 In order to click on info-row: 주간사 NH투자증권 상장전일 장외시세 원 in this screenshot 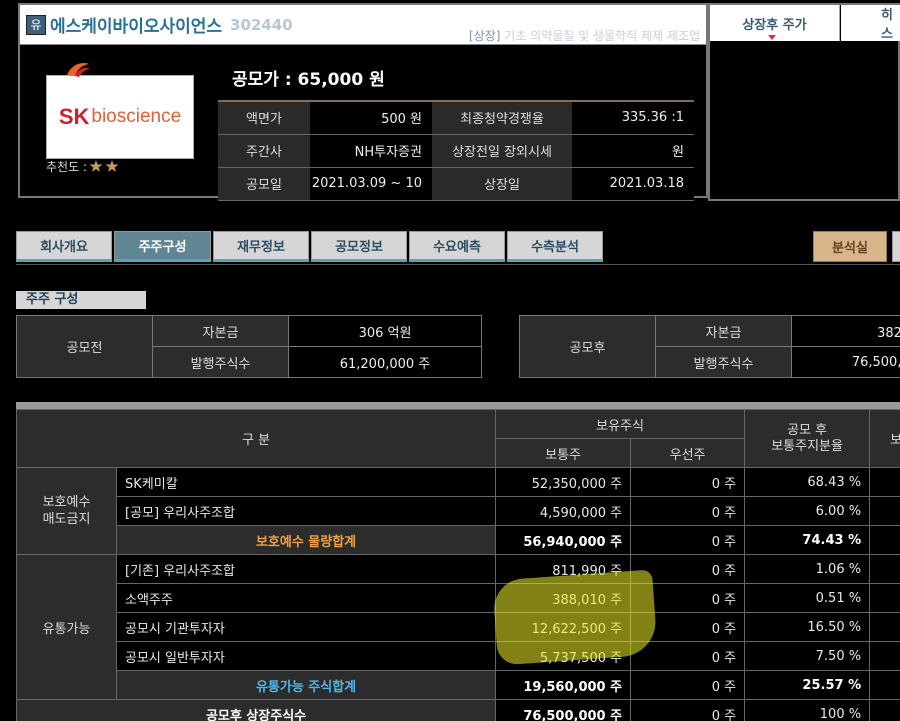, I will do `click(456, 151)`.